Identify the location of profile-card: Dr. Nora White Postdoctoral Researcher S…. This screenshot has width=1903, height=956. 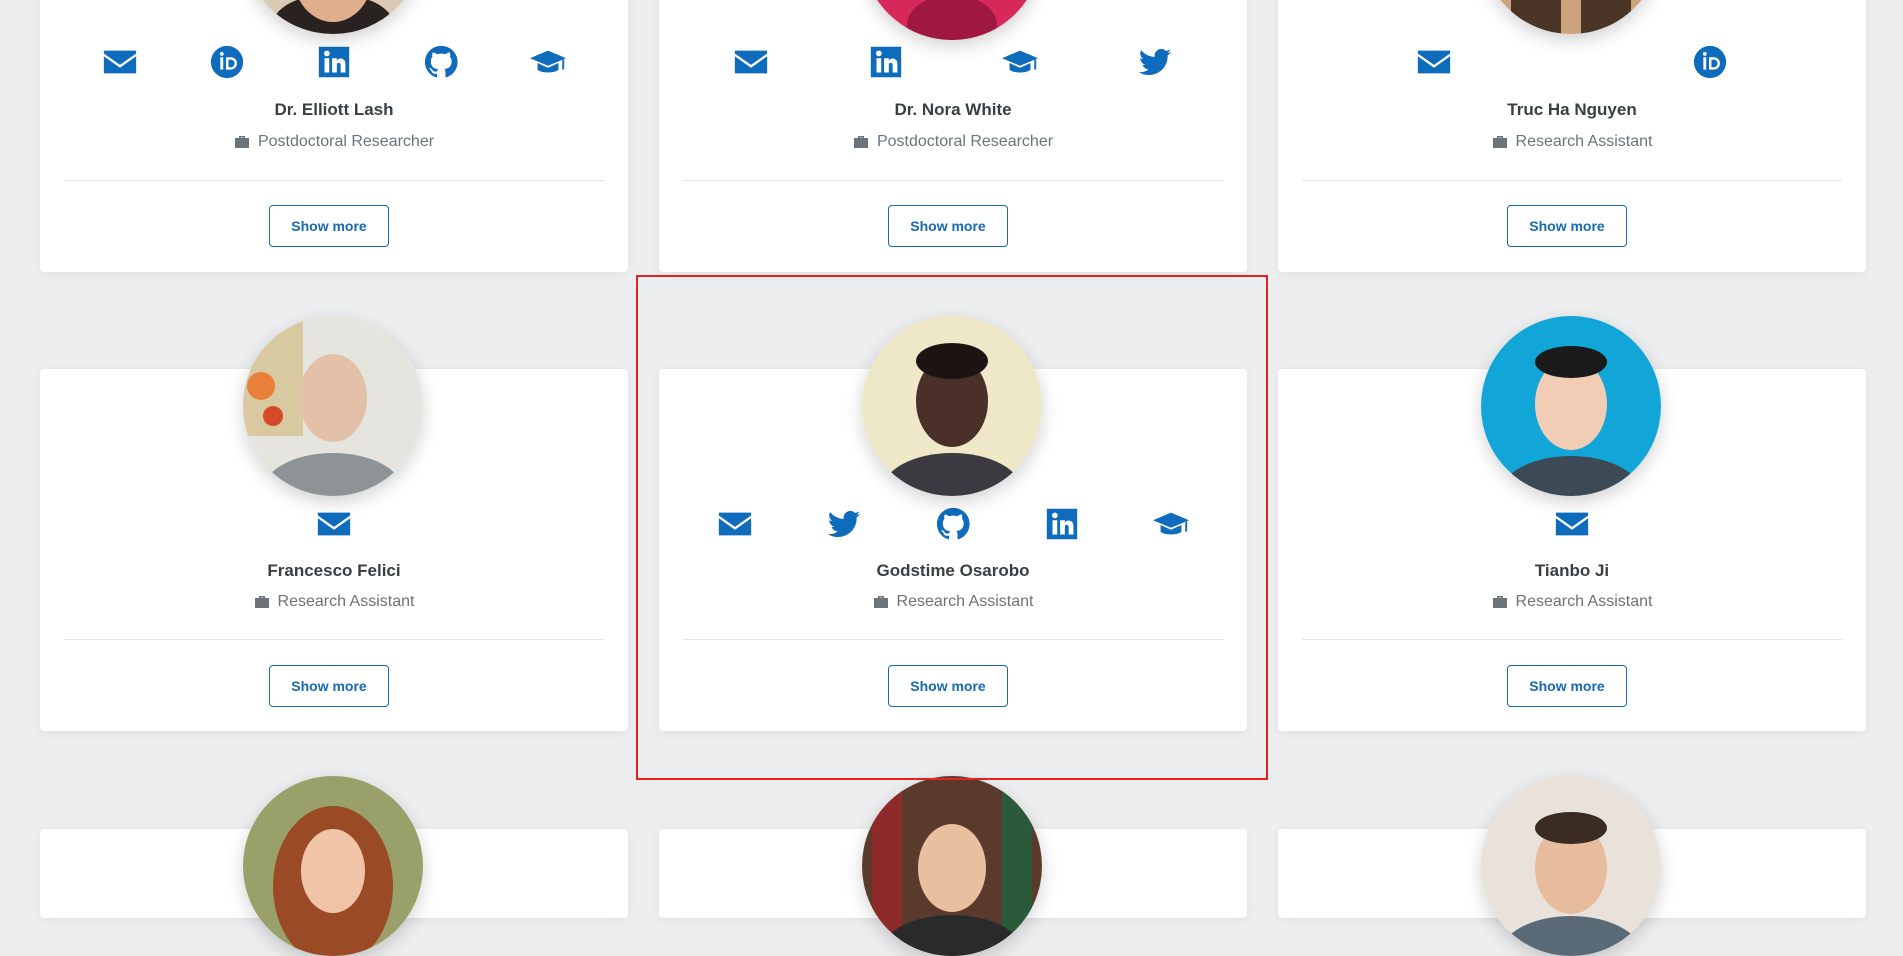
(953, 136).